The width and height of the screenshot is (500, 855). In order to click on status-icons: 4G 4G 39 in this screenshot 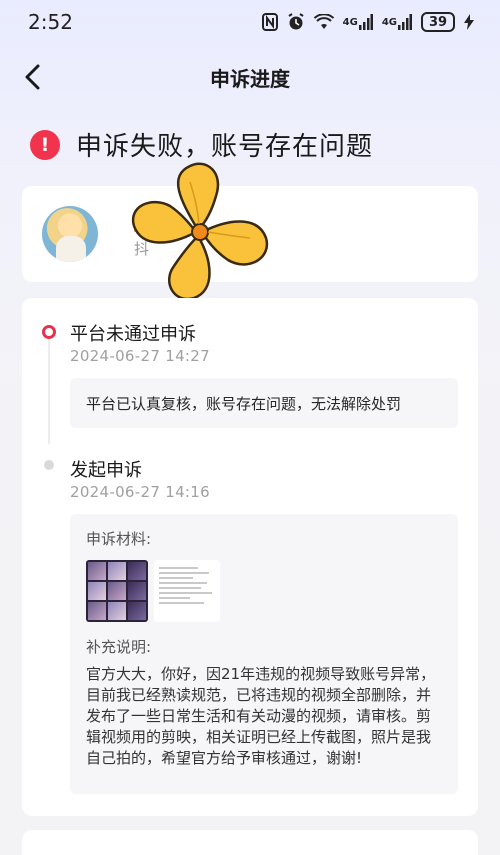, I will do `click(367, 22)`.